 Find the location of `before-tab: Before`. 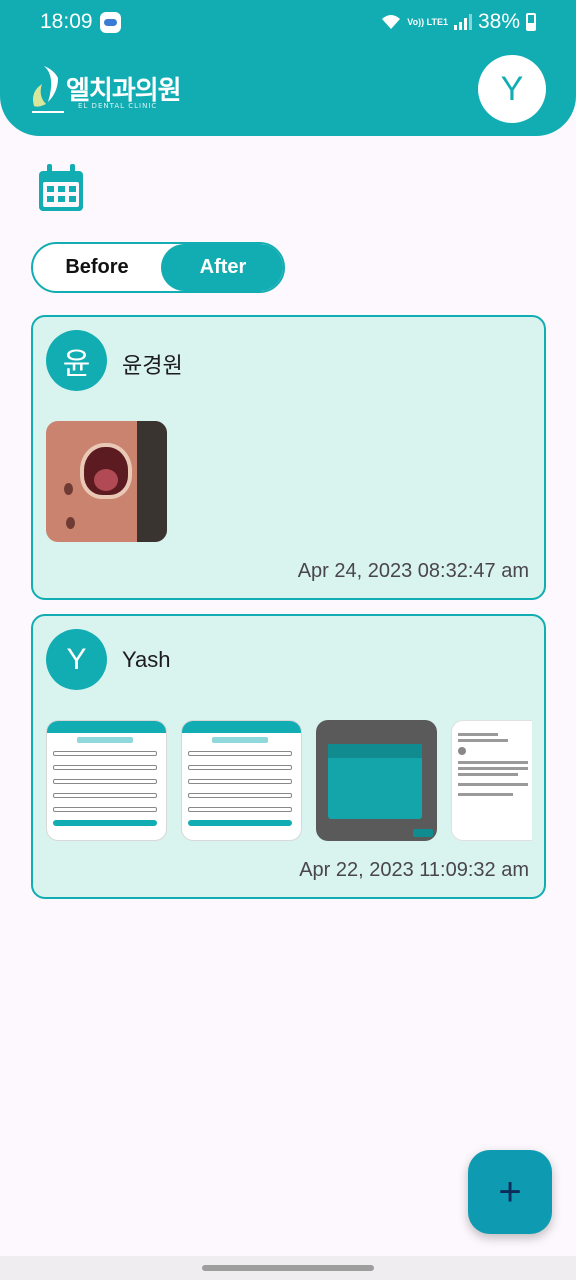

before-tab: Before is located at coordinates (97, 267).